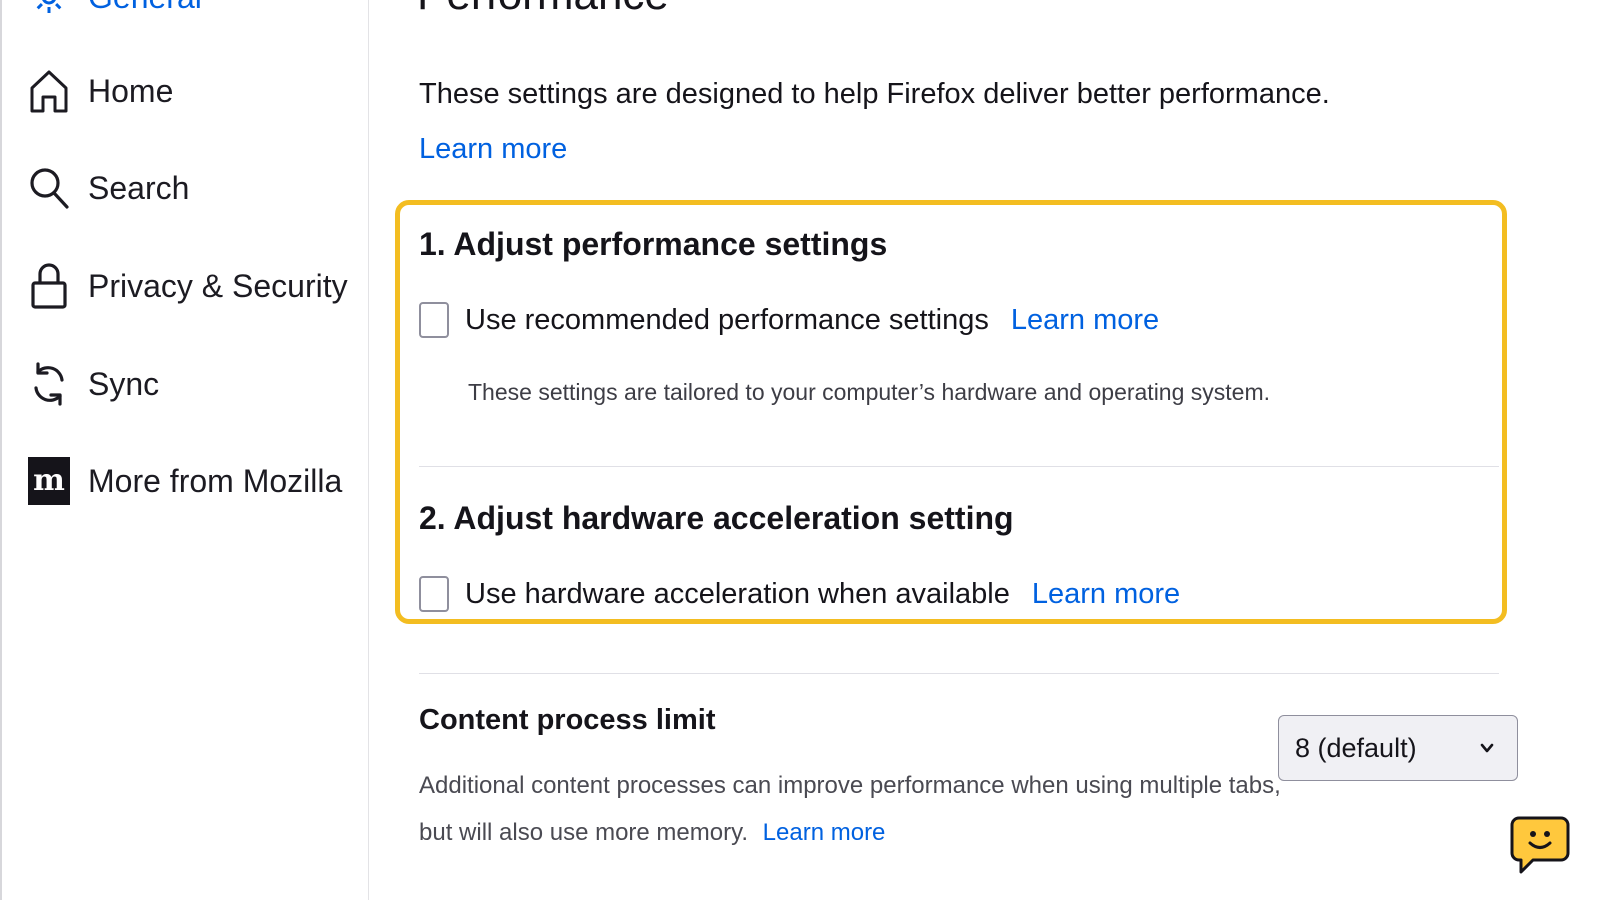 The image size is (1600, 900). I want to click on sidebar-item-label: Sync, so click(124, 383).